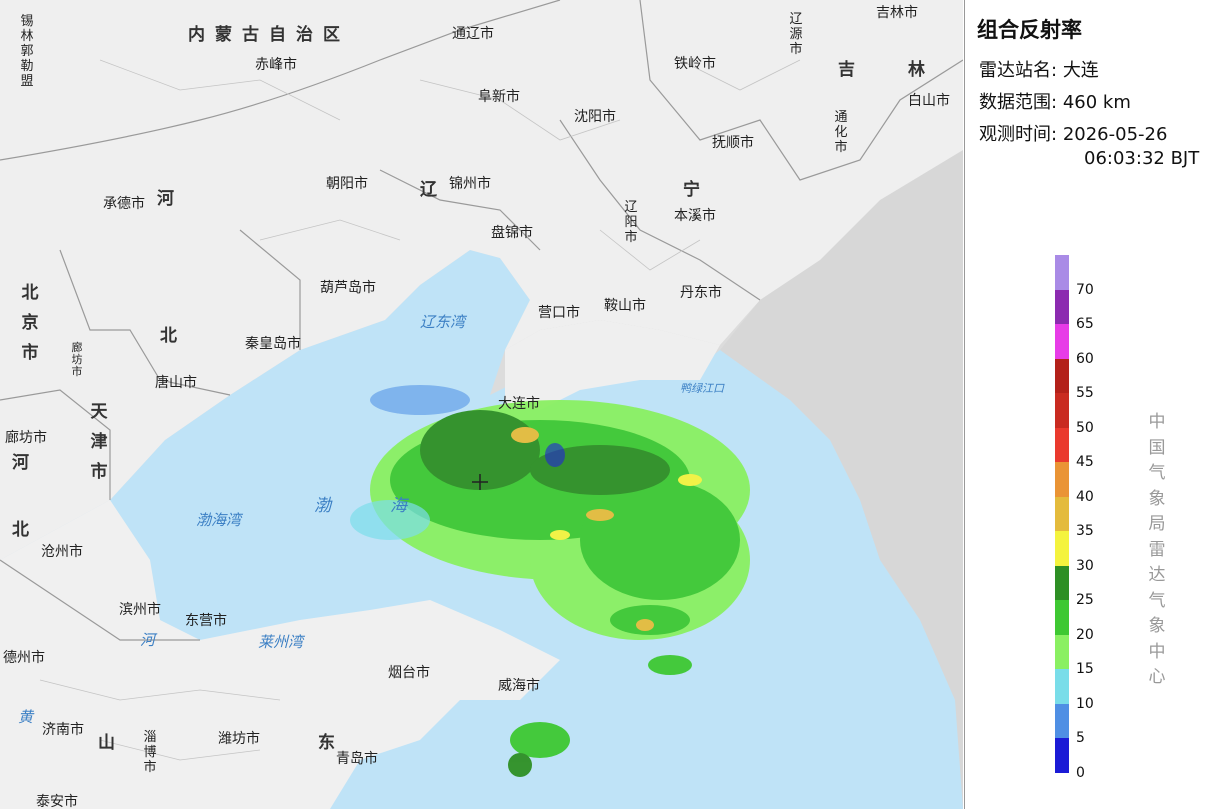 The height and width of the screenshot is (809, 1213). Describe the element at coordinates (796, 34) in the screenshot. I see `city-label-liaoyuan: 辽源市` at that location.